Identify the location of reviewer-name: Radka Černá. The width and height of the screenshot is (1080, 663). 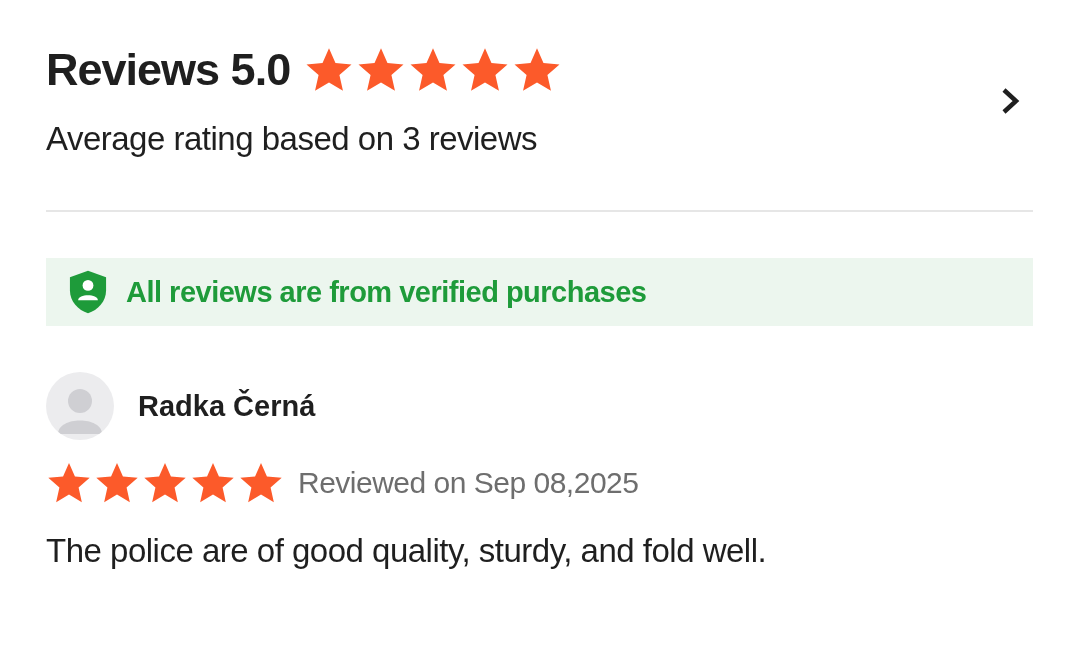
(227, 406).